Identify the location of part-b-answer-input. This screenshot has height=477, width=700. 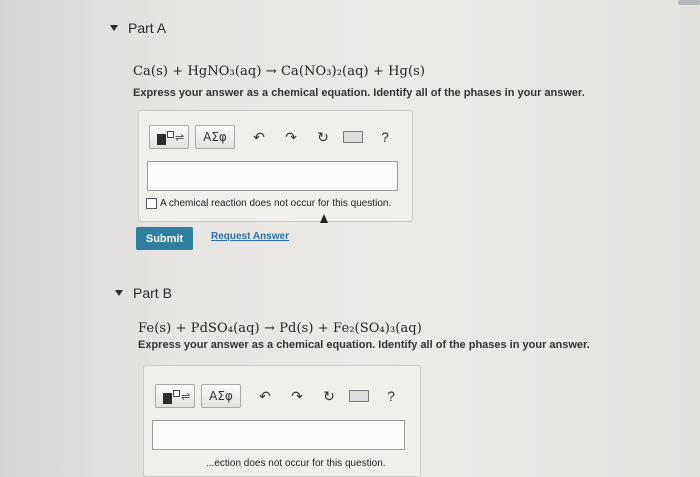
(278, 435).